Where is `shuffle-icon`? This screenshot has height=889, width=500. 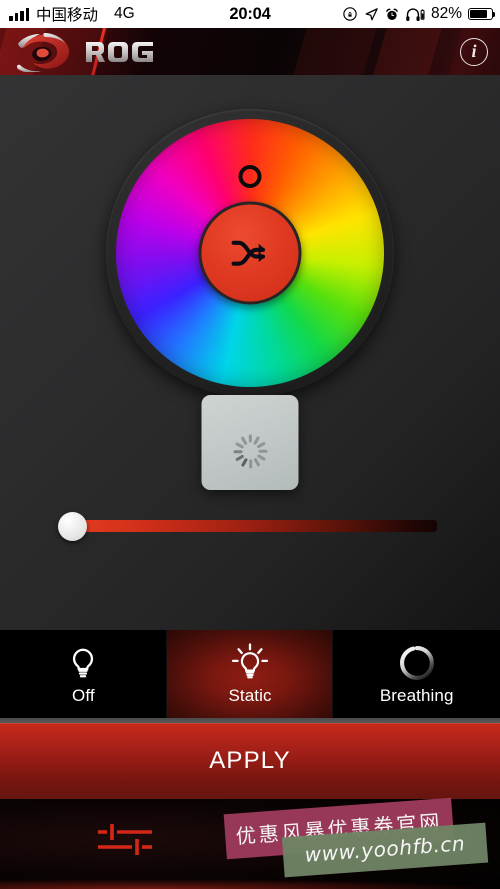 shuffle-icon is located at coordinates (248, 253).